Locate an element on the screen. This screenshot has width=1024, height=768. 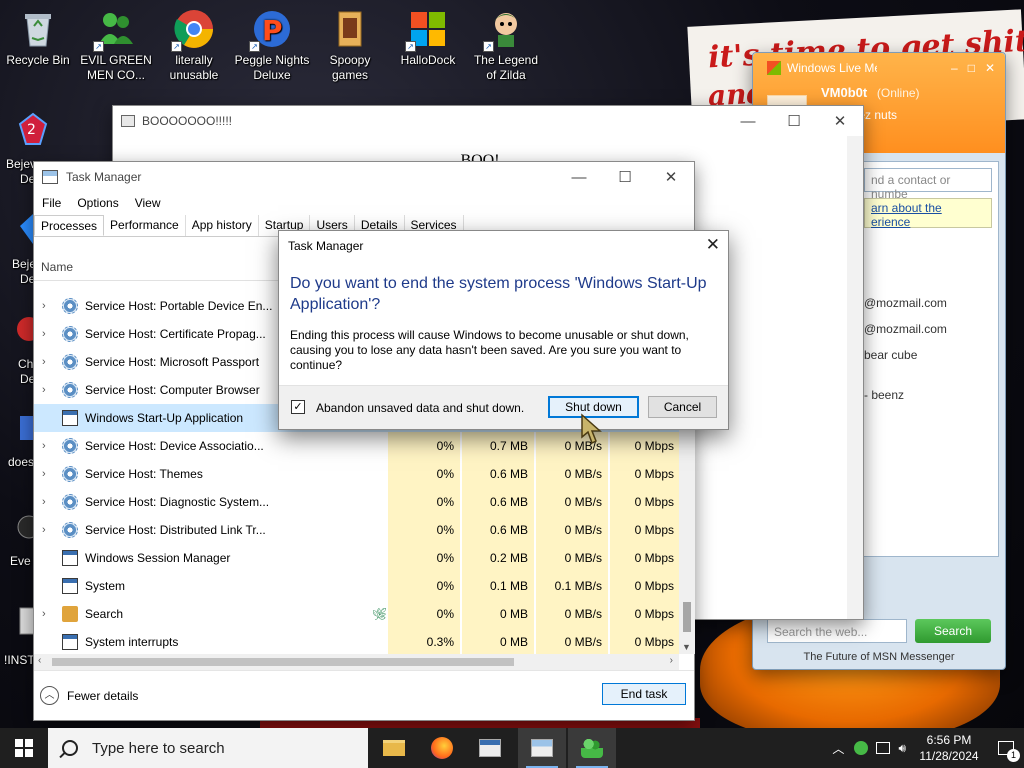
network-cell: 0 Mbps is located at coordinates (644, 586).